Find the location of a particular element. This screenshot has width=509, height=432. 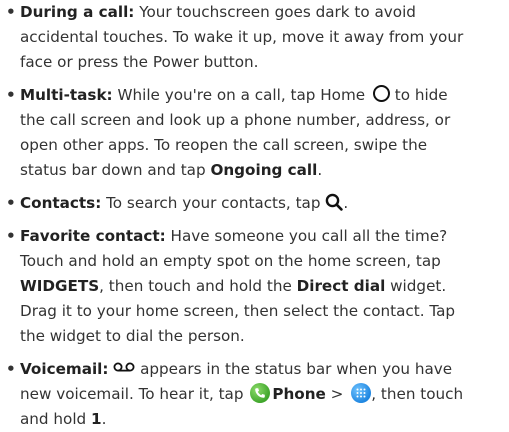

item-text: Have someone you call all the time? is located at coordinates (309, 236).